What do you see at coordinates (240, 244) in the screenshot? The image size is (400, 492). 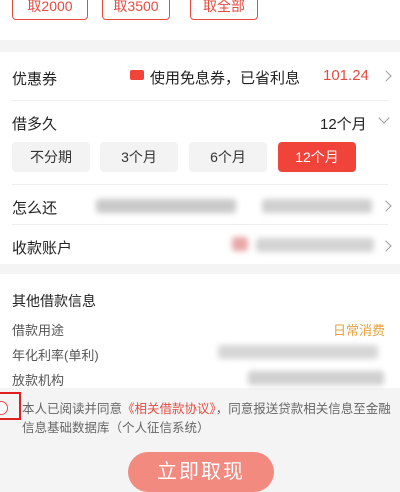 I see `bank-logo-redacted` at bounding box center [240, 244].